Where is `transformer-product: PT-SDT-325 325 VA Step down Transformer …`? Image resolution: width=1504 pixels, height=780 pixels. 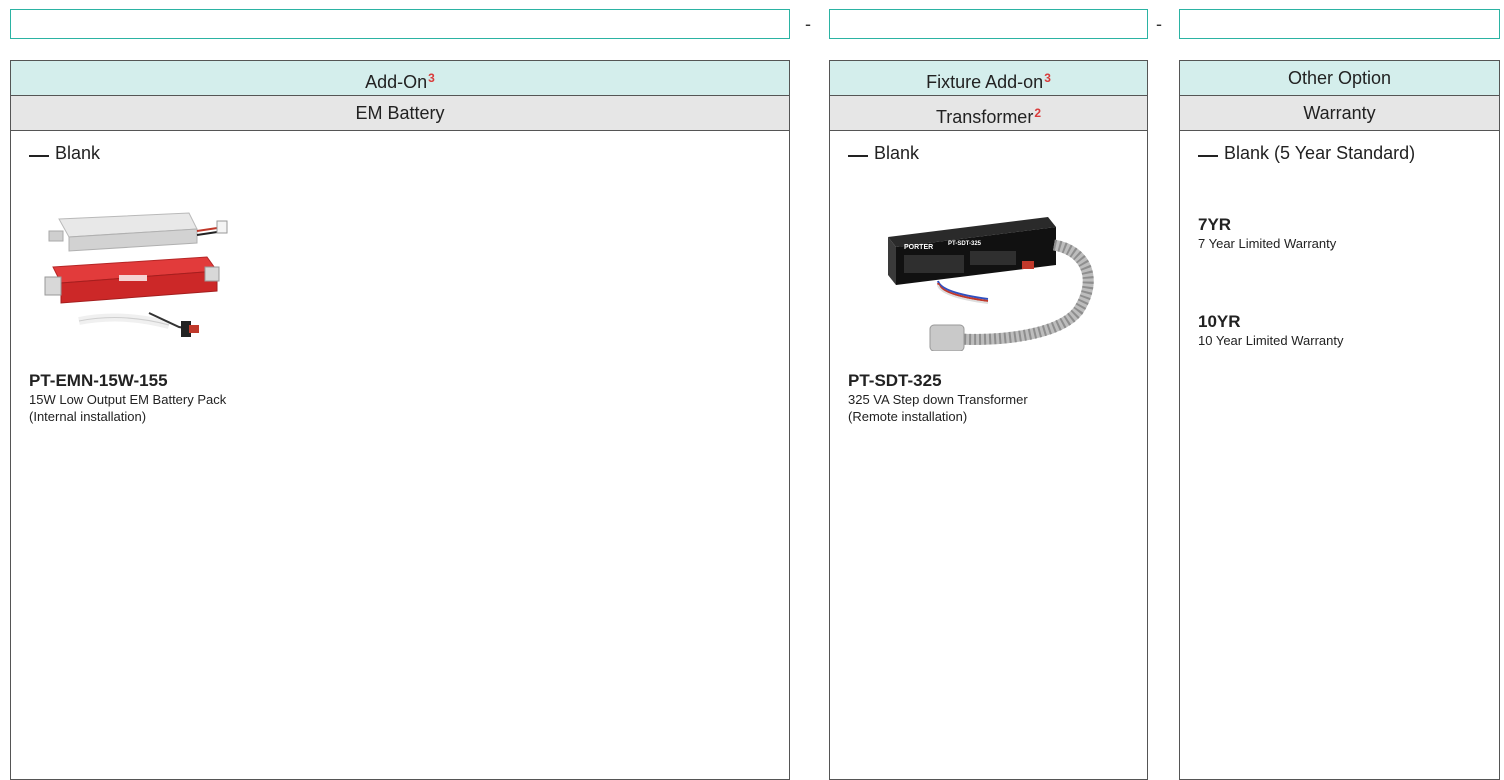 transformer-product: PT-SDT-325 325 VA Step down Transformer … is located at coordinates (938, 398).